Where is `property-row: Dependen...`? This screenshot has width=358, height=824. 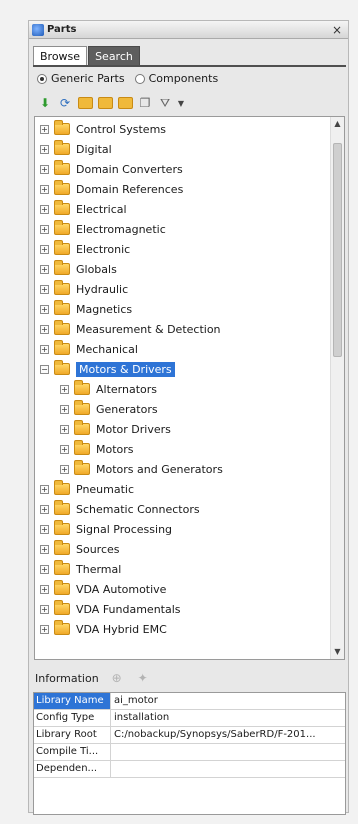
property-row: Dependen... is located at coordinates (189, 769).